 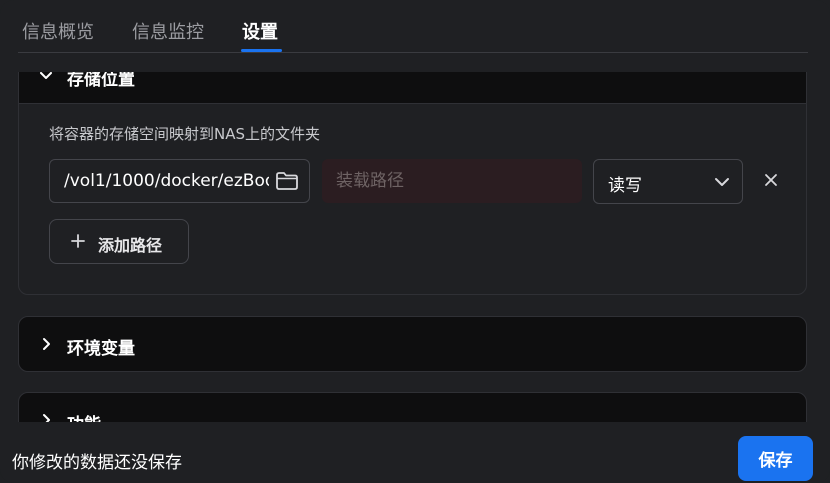 I want to click on tab-divider, so click(x=413, y=52).